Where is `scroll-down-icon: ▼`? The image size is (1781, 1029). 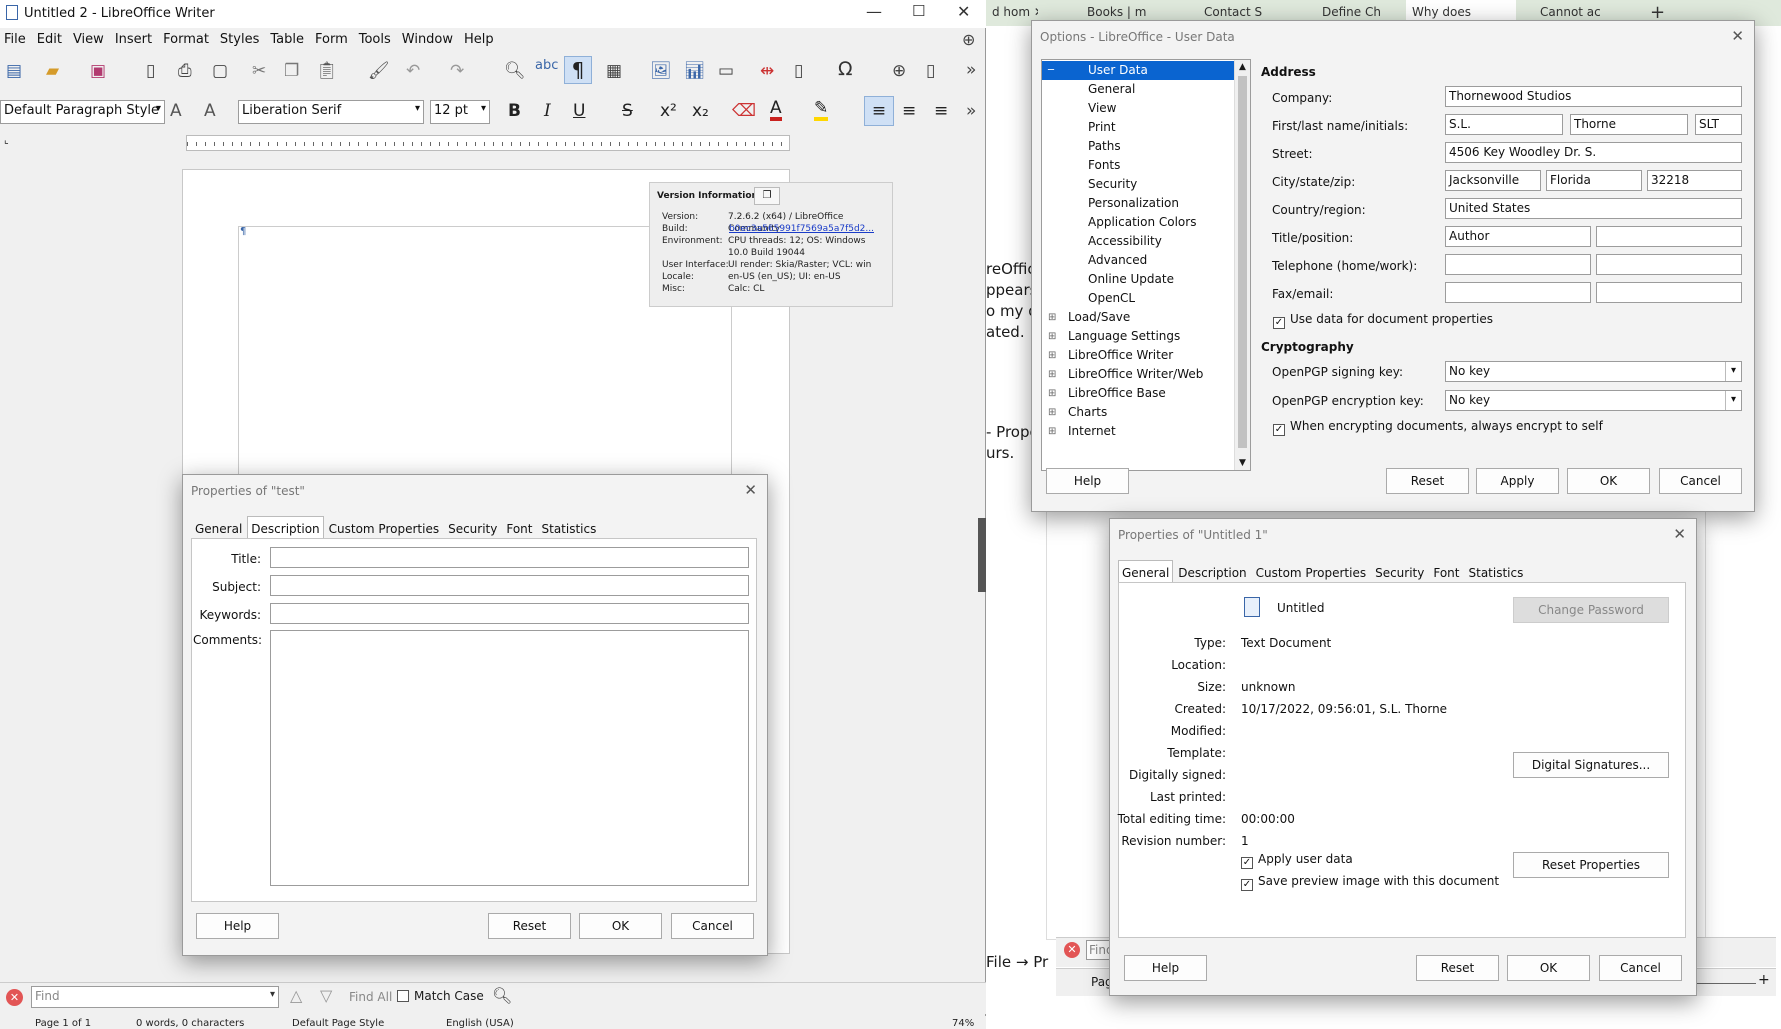
scroll-down-icon: ▼ is located at coordinates (1242, 463).